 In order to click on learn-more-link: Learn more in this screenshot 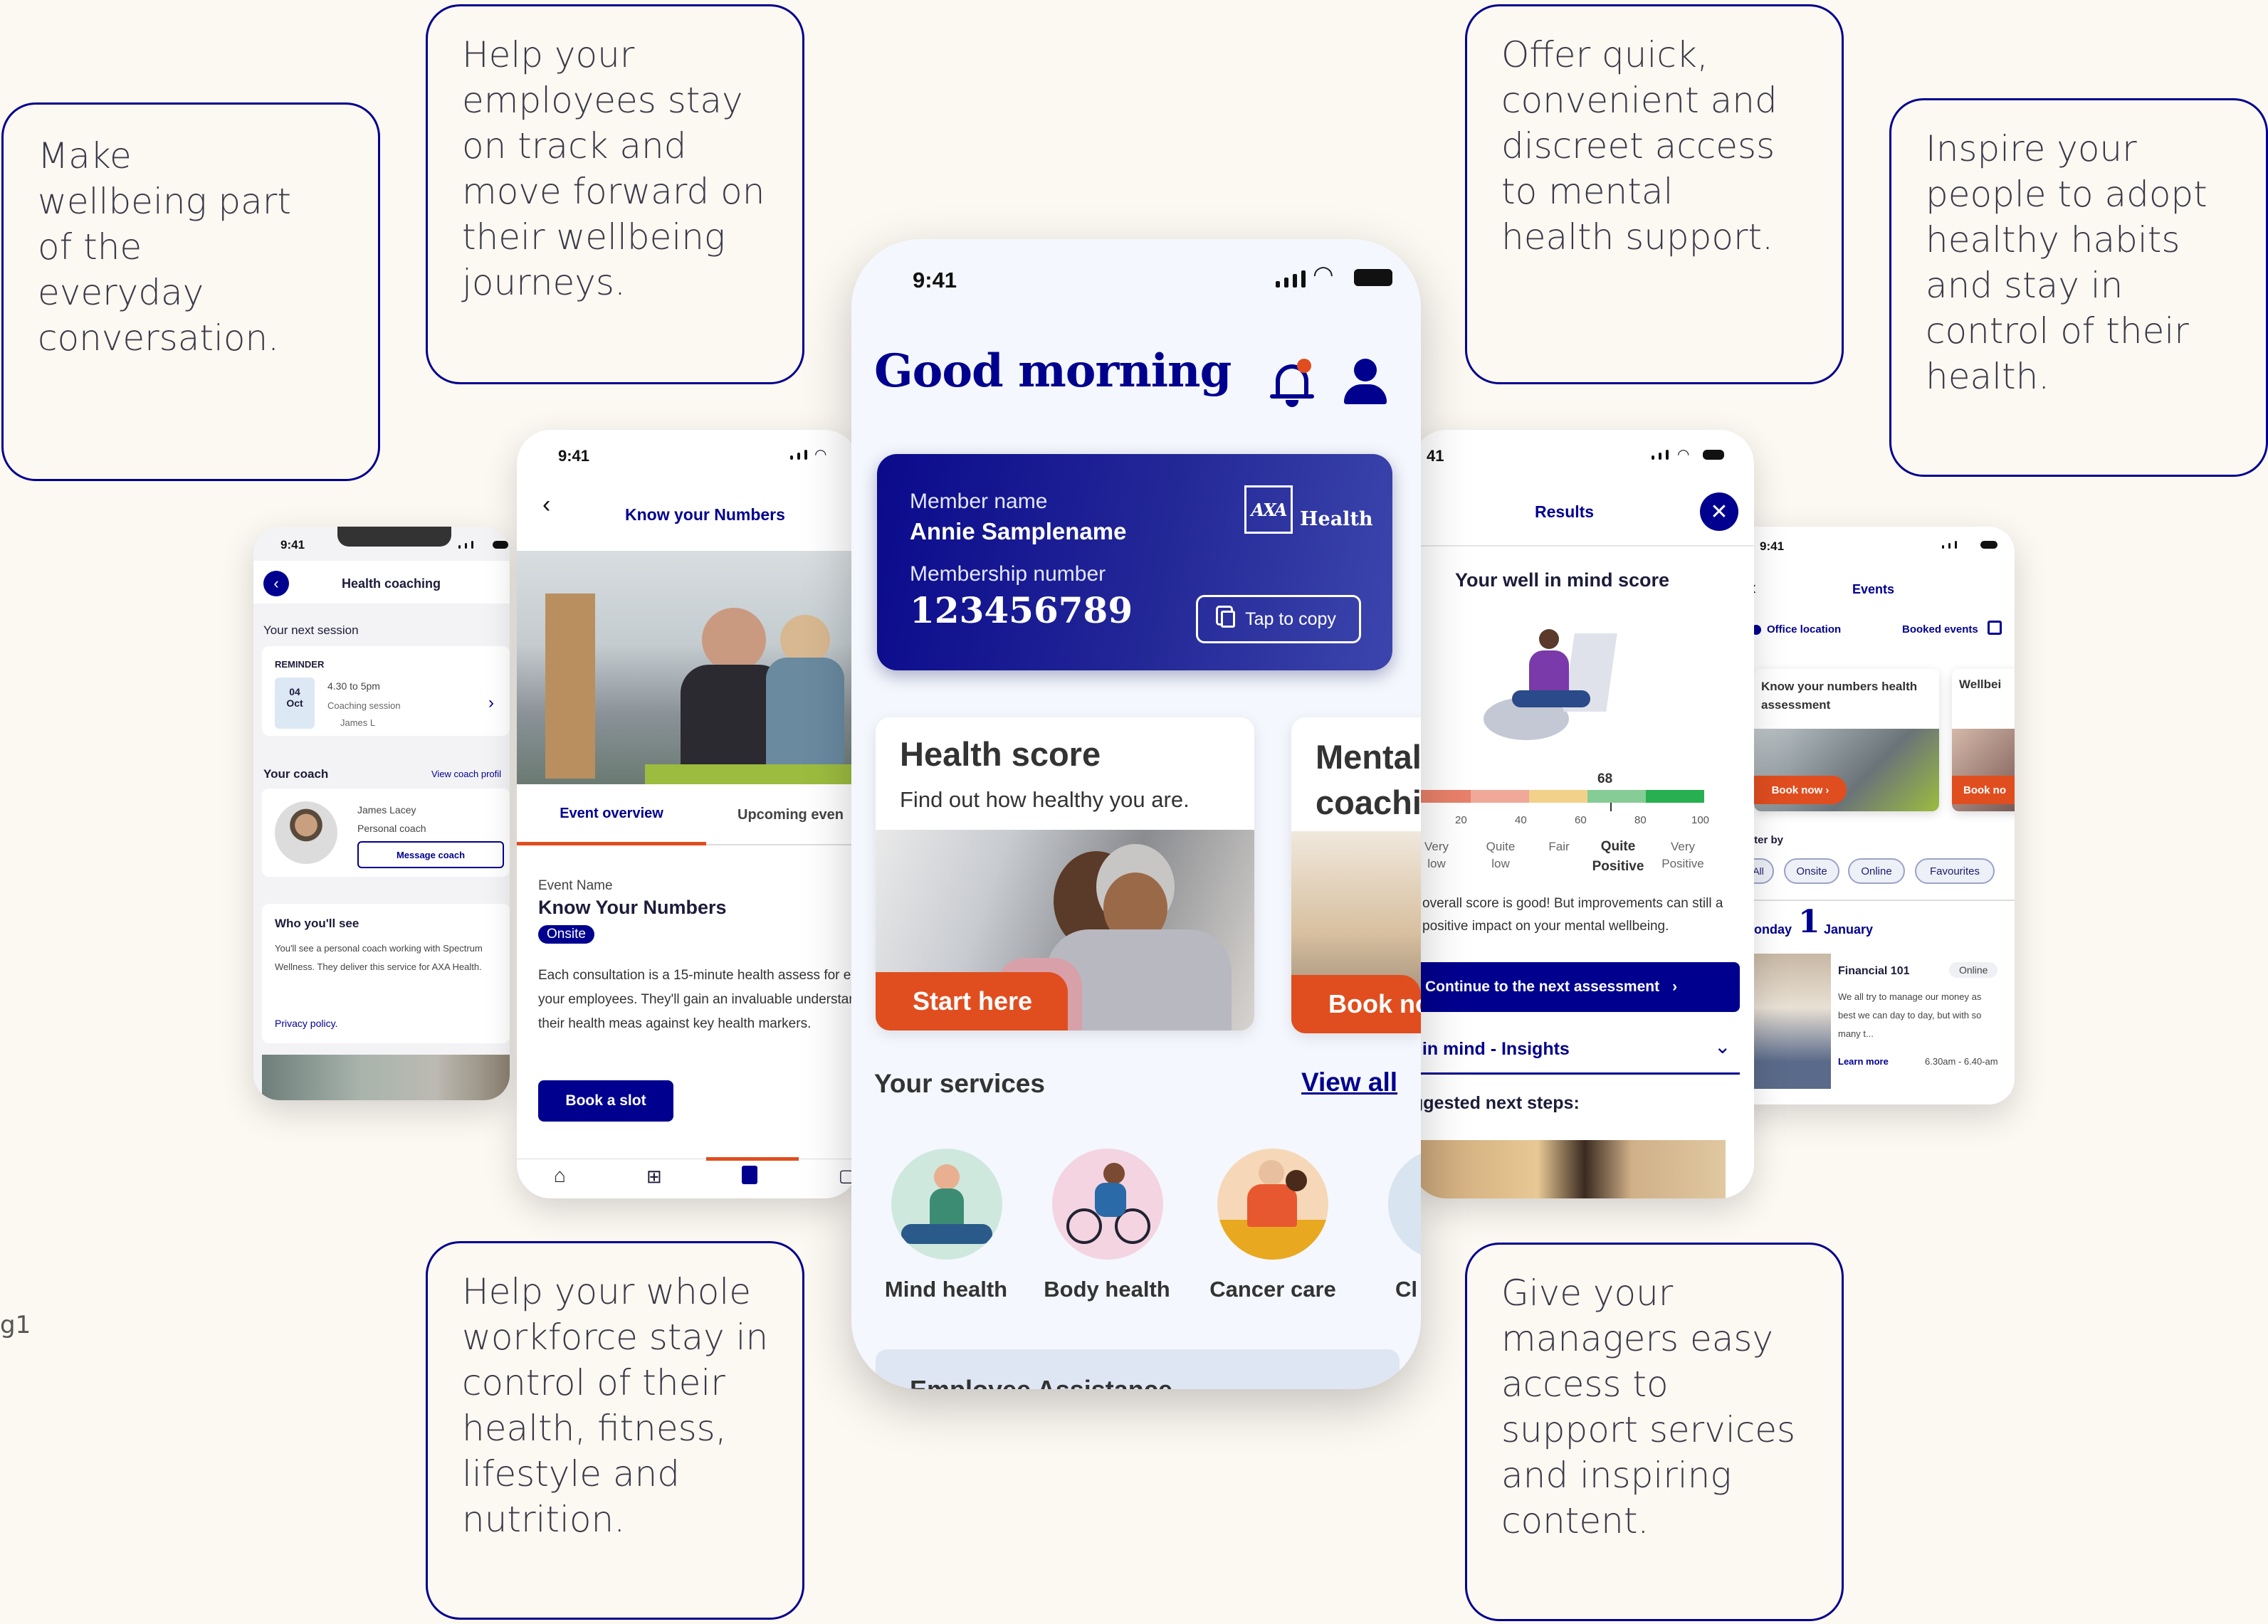, I will do `click(1863, 1061)`.